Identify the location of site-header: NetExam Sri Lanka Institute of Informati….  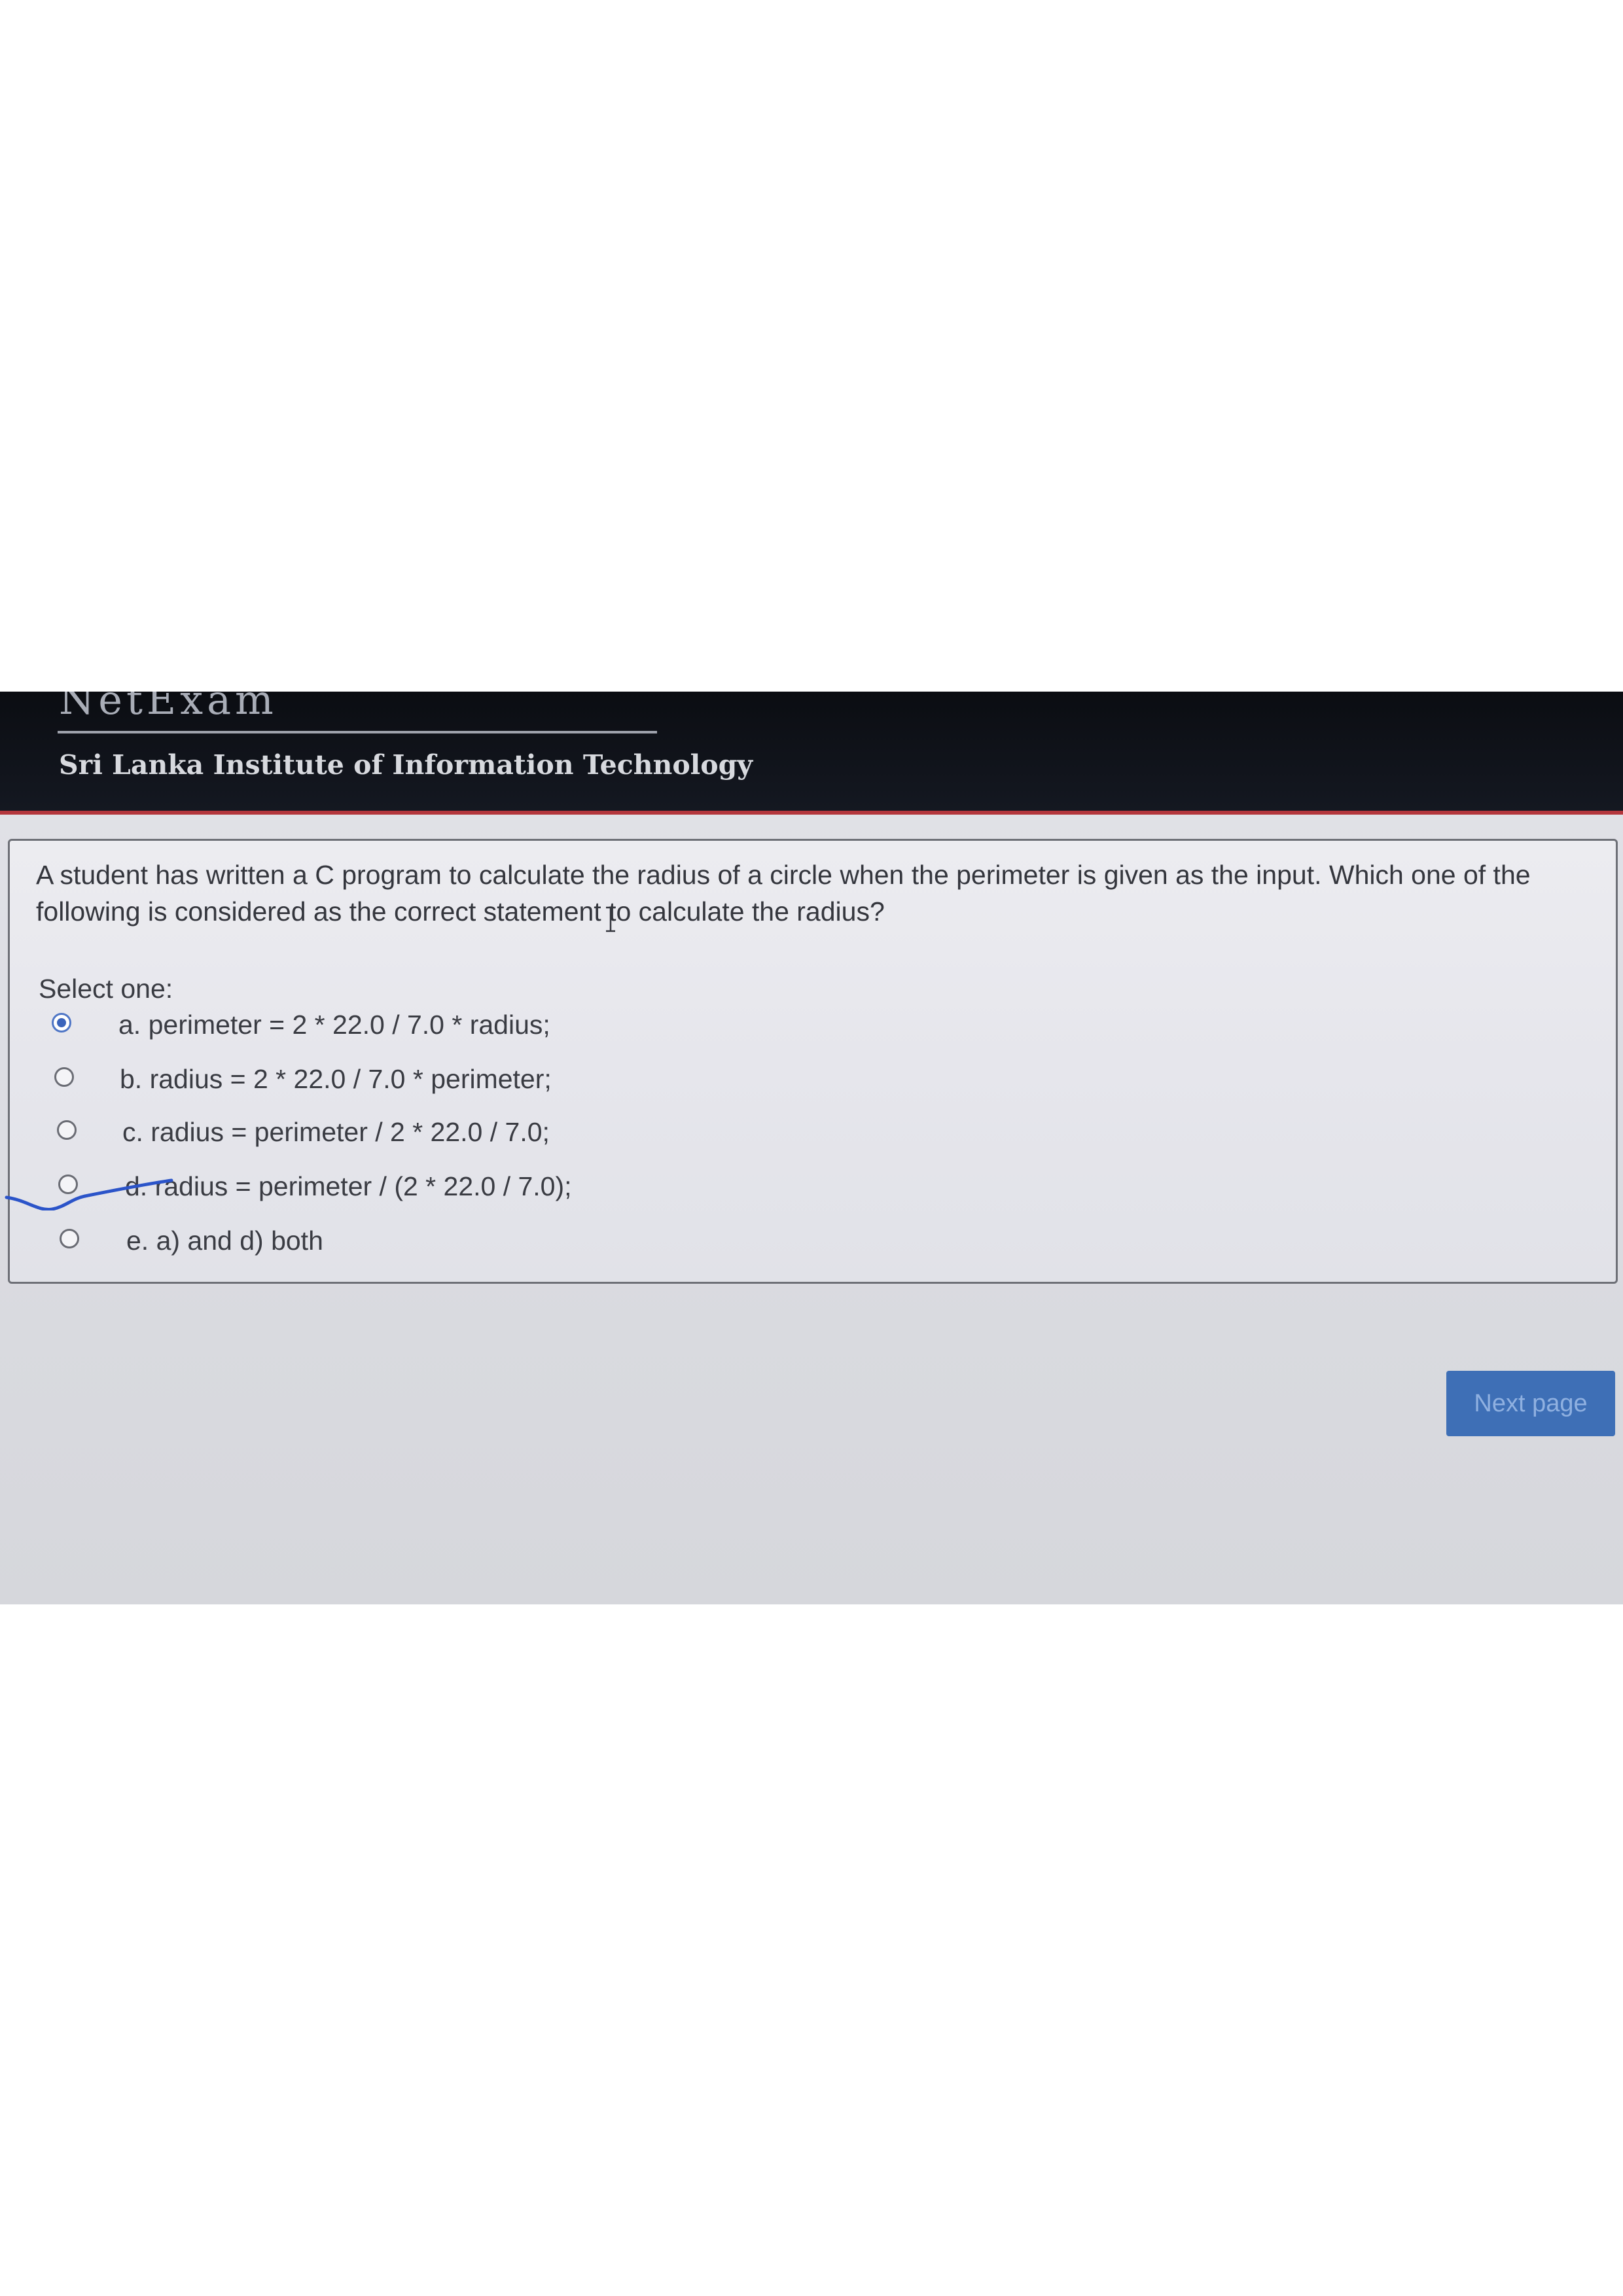
(811, 751).